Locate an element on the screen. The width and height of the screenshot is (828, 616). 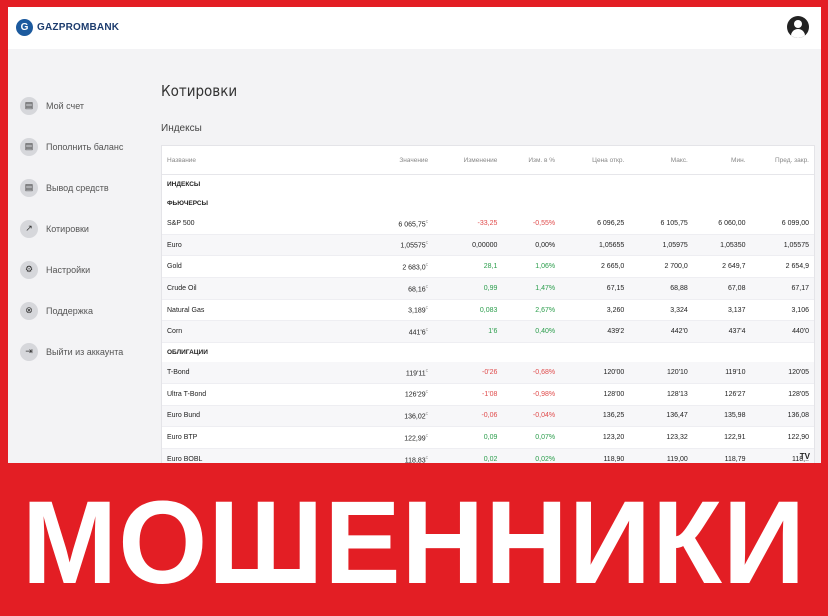
instrument-name: Crude Oil is located at coordinates (249, 288).